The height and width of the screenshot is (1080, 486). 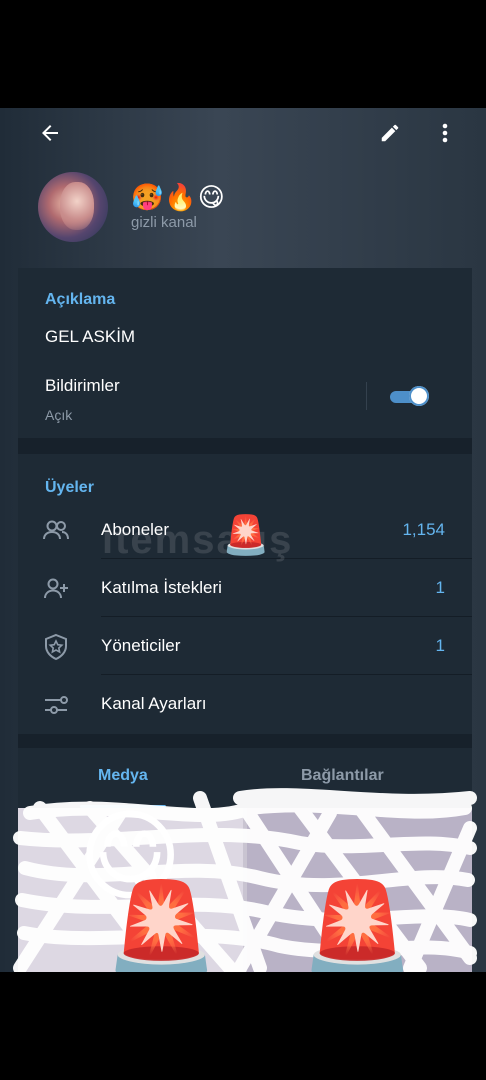 I want to click on siren-sticker-right: 🚨, so click(x=357, y=924).